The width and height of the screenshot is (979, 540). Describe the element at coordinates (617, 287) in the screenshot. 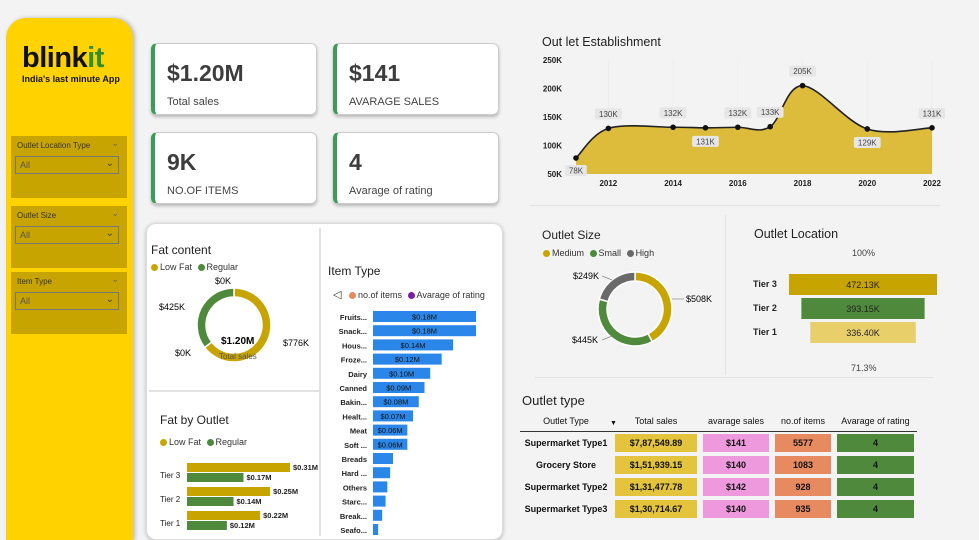

I see `donut-slice-high` at that location.